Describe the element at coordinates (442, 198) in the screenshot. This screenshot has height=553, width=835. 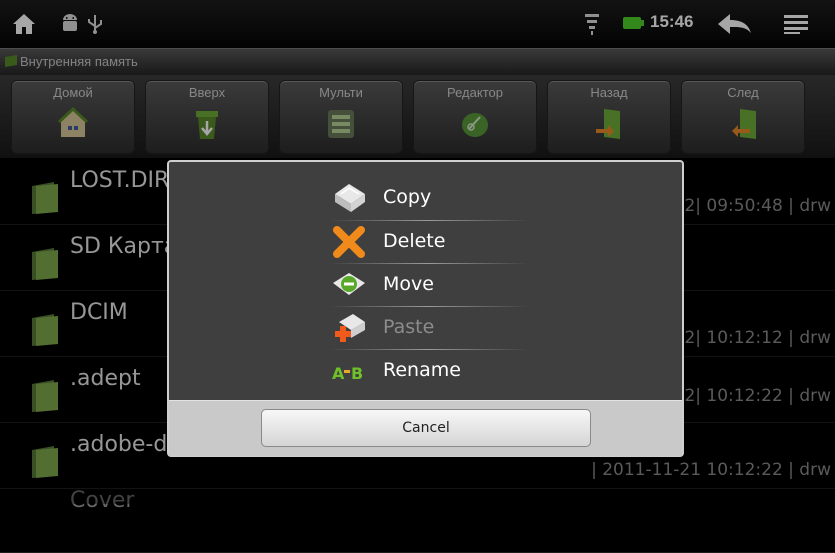
I see `copy-menu-item: Copy` at that location.